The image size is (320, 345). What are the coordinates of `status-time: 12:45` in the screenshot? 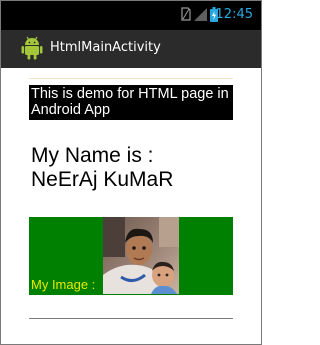 It's located at (234, 14).